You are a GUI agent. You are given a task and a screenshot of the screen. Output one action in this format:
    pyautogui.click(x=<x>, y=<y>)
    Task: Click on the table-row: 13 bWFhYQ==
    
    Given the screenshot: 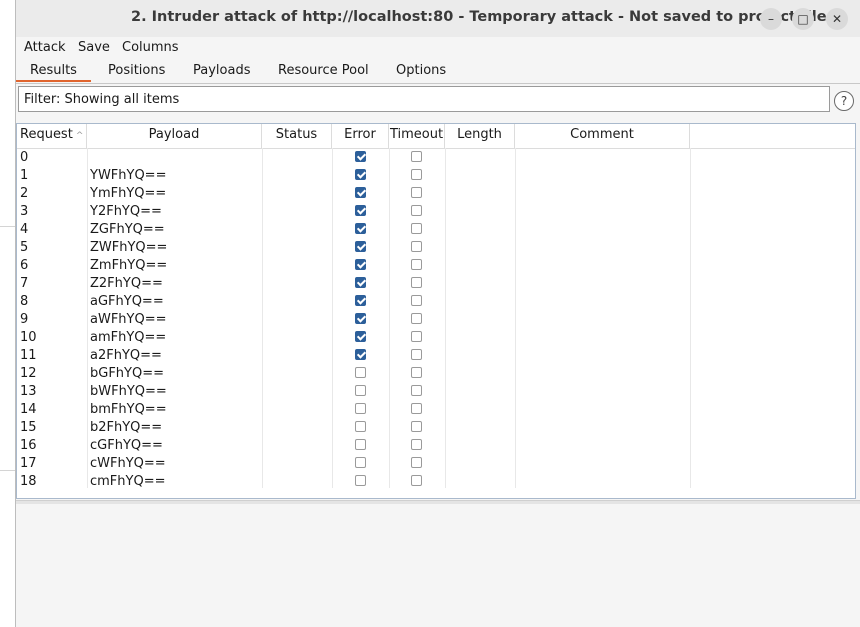 What is the action you would take?
    pyautogui.click(x=436, y=392)
    